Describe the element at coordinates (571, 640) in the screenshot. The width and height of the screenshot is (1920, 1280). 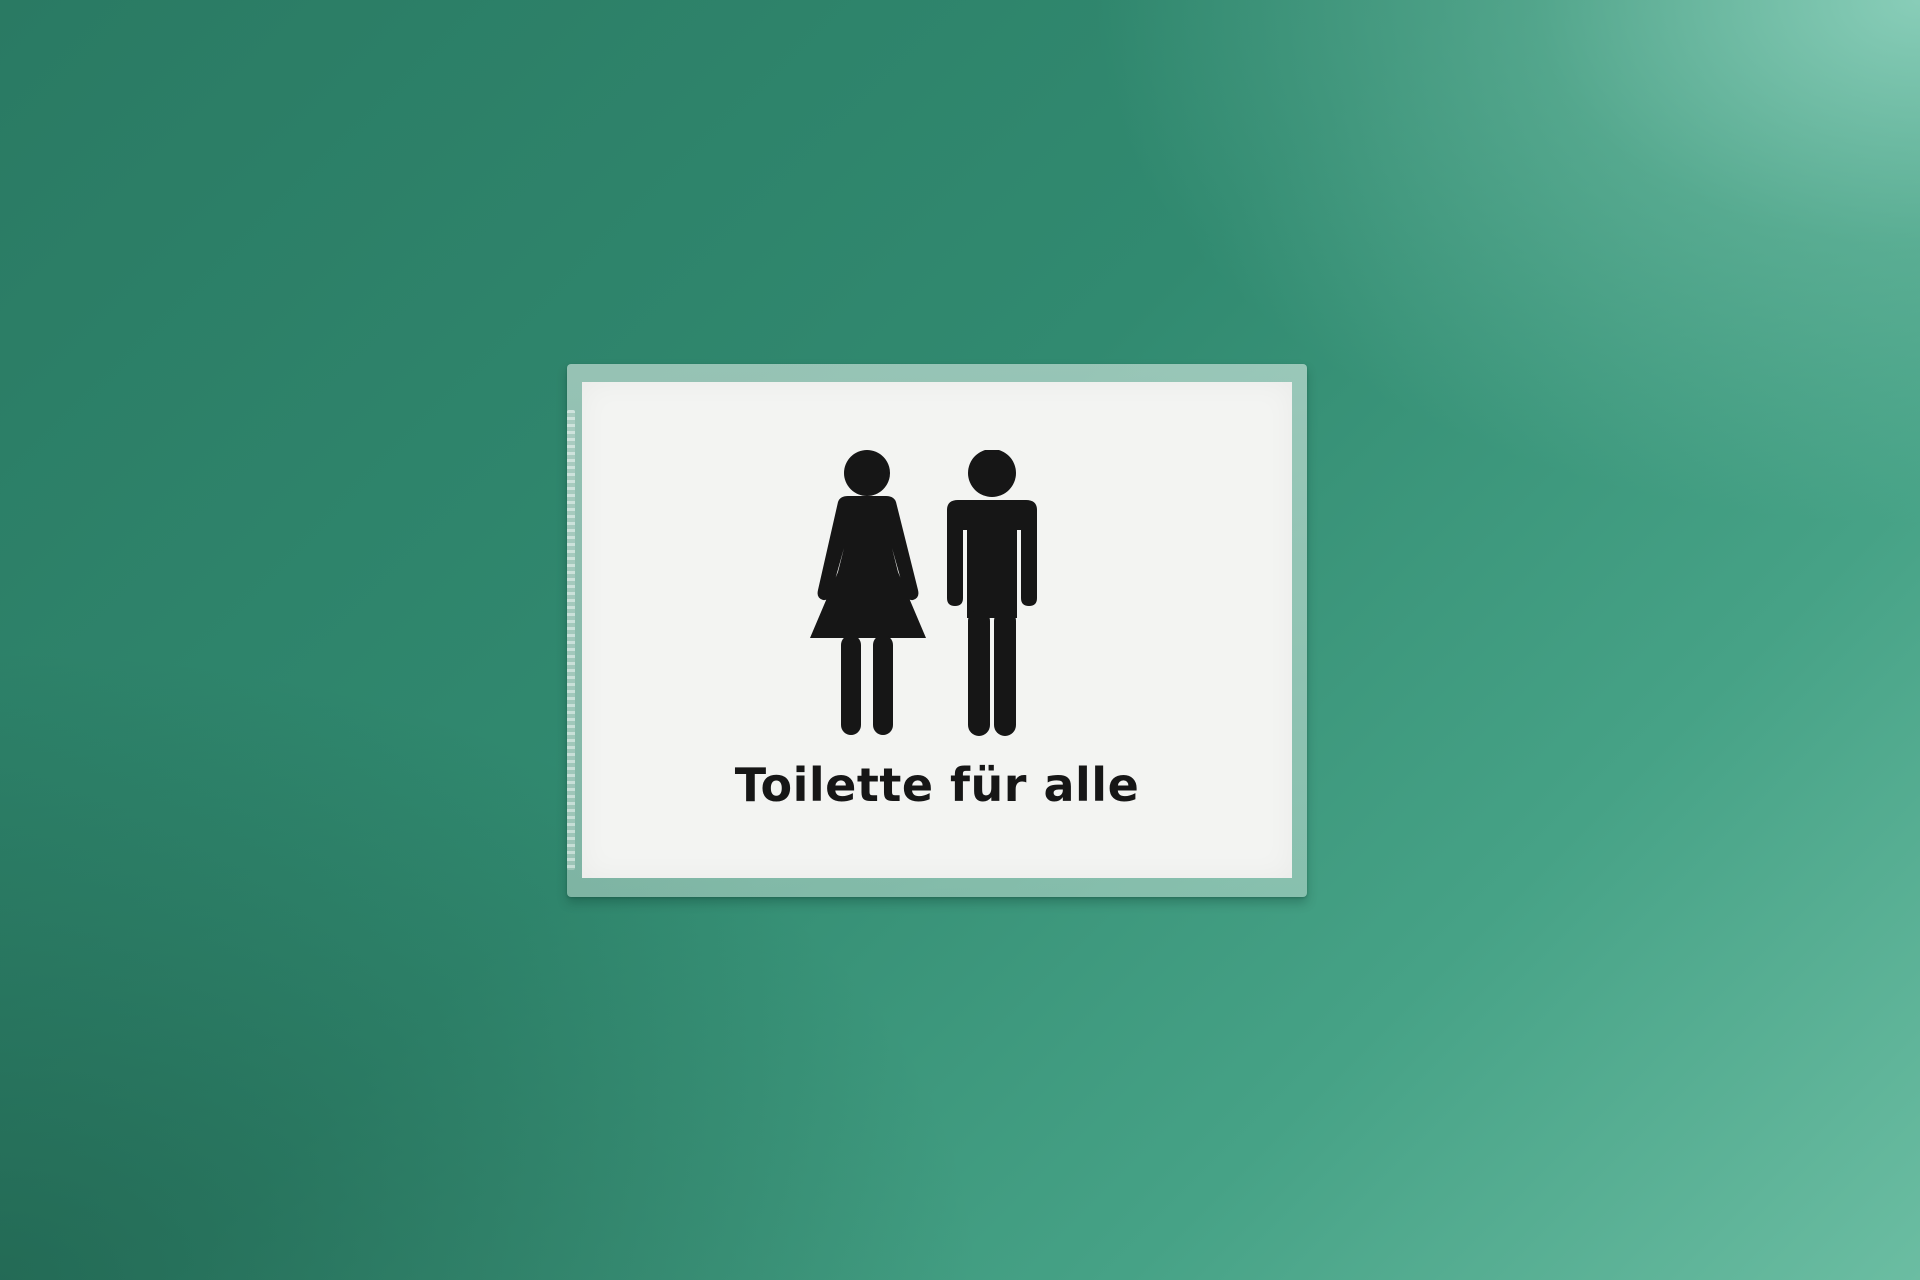
I see `sleeve-perforated-edge` at that location.